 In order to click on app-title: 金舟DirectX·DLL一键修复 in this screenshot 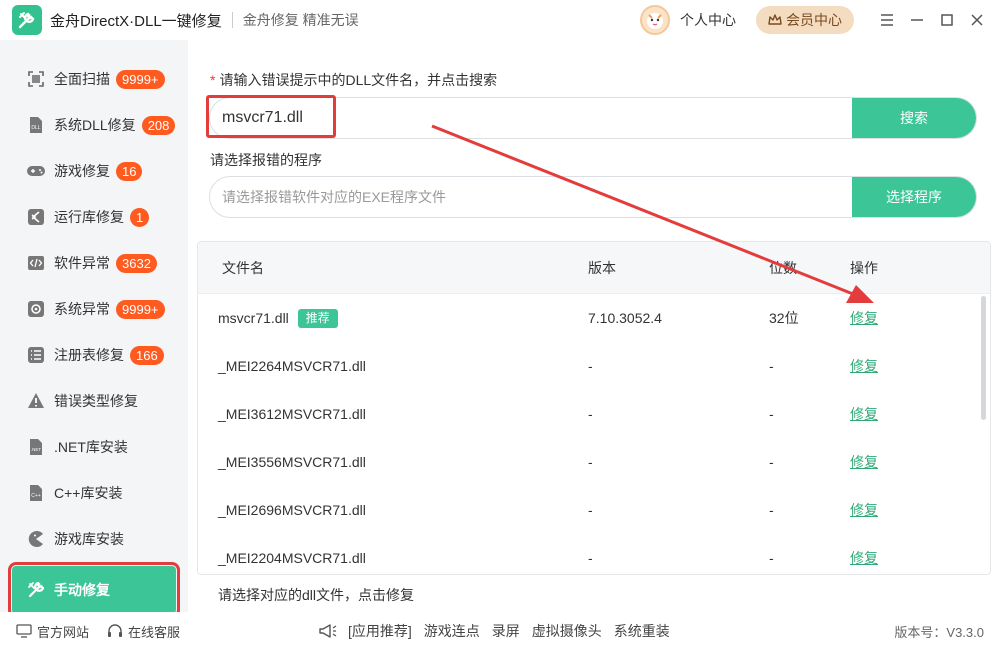, I will do `click(136, 21)`.